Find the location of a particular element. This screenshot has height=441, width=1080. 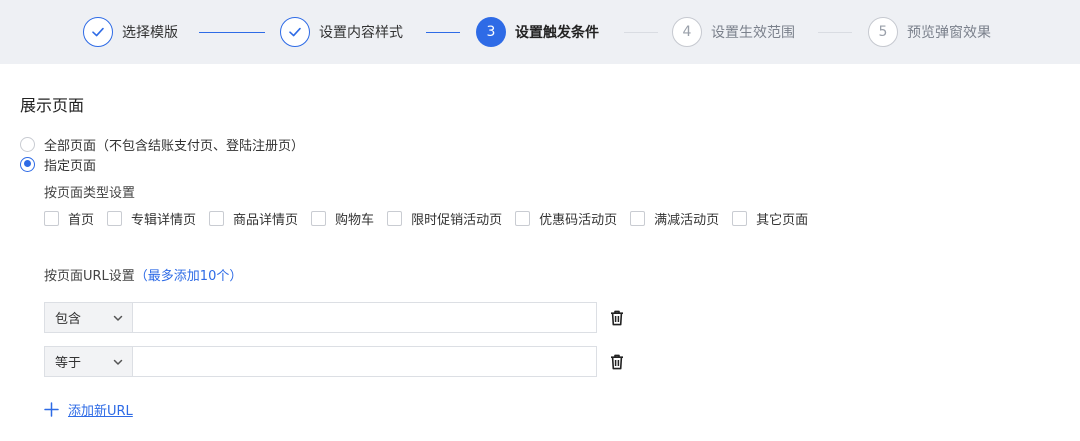

condition-select-value: 等于 is located at coordinates (68, 363).